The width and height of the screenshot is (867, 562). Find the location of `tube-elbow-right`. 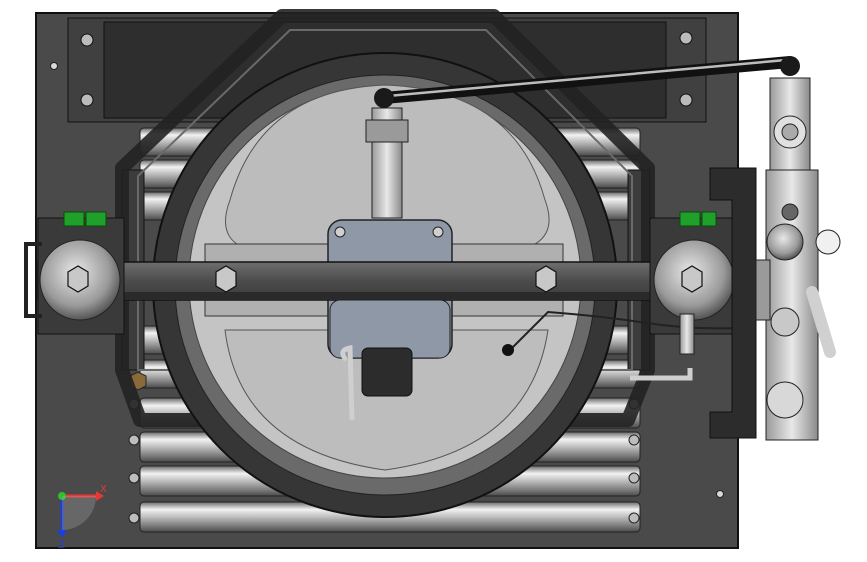

tube-elbow-right is located at coordinates (790, 66).